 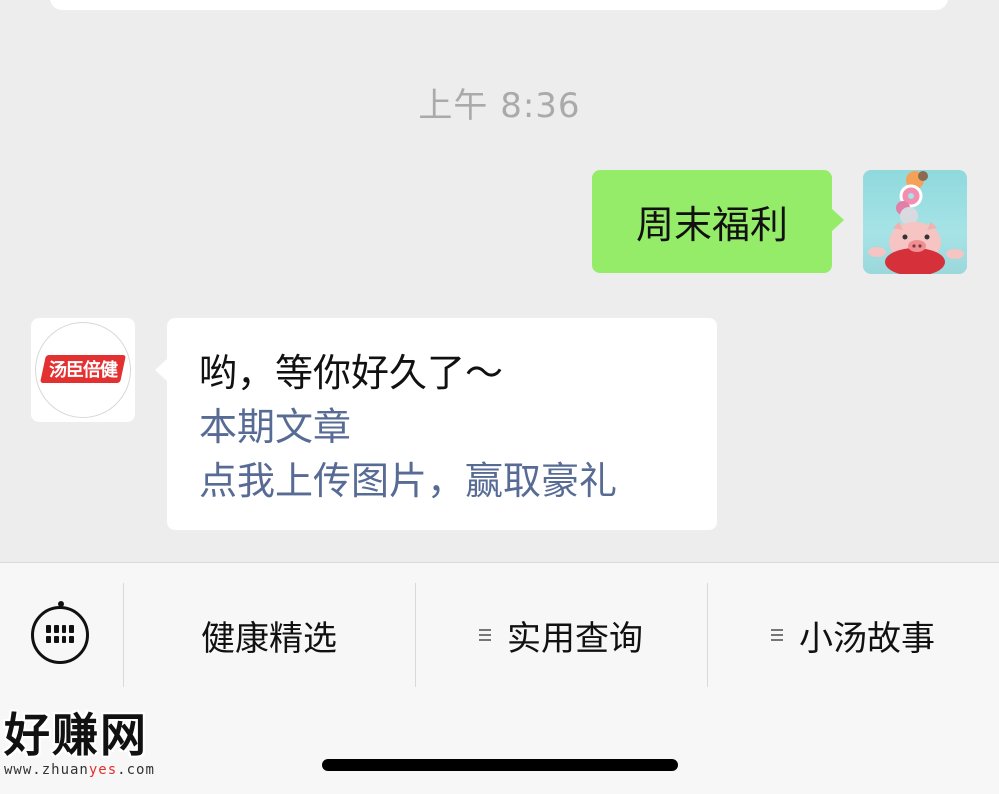 I want to click on user-avatar, so click(x=915, y=222).